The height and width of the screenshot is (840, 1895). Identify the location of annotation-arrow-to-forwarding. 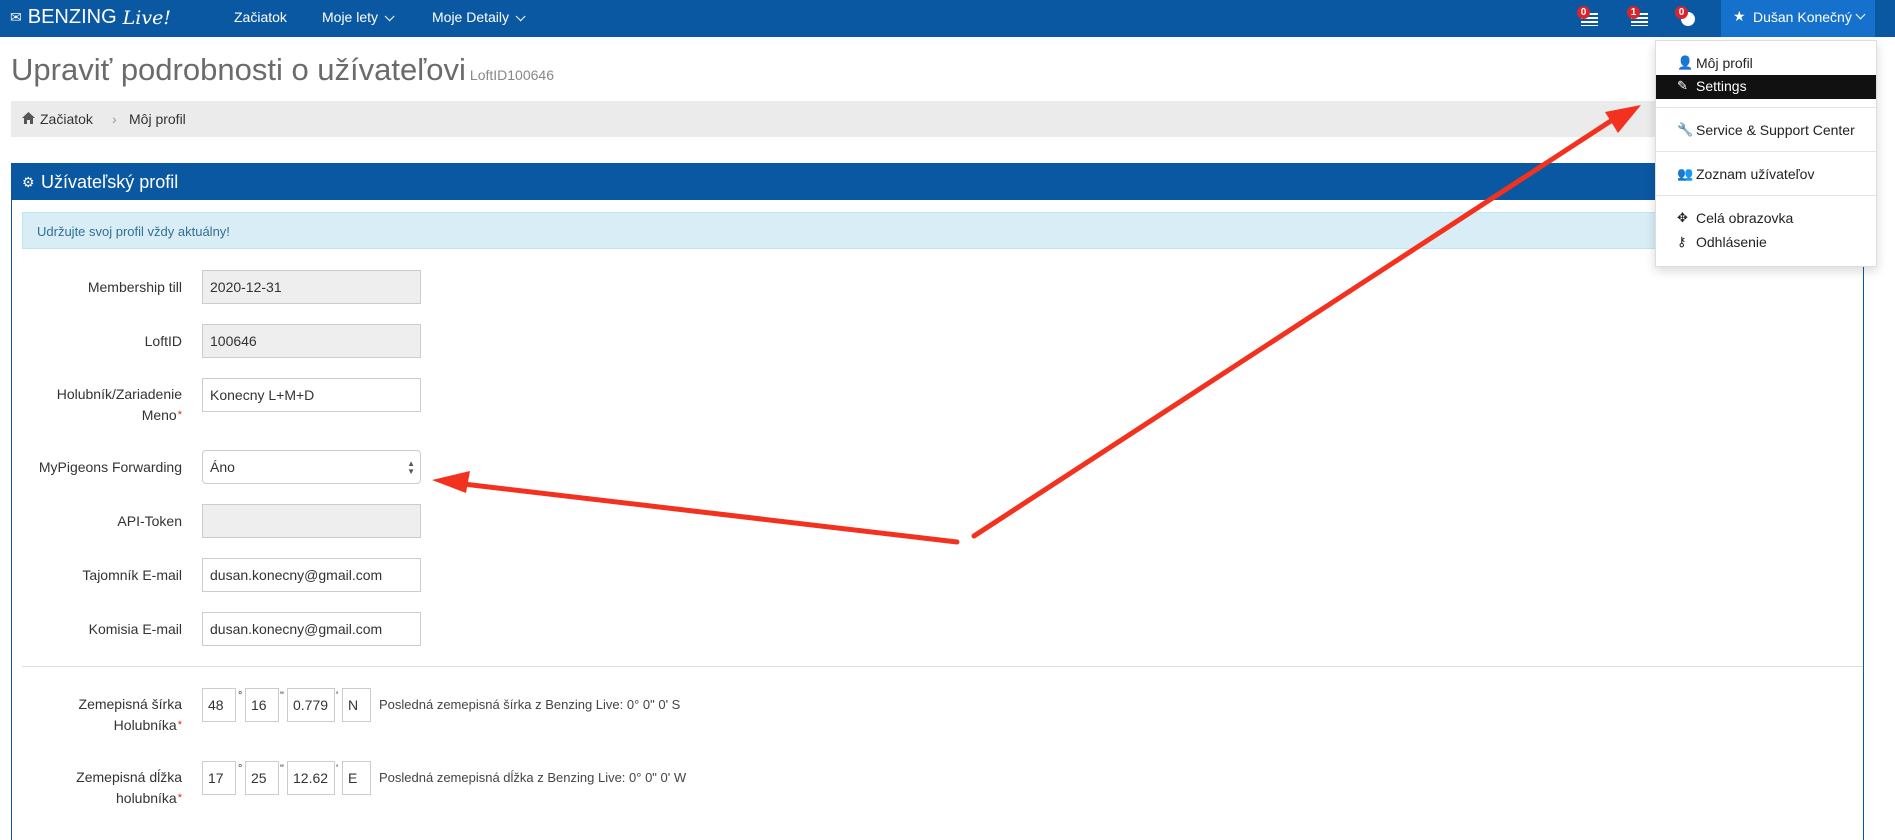
(696, 508).